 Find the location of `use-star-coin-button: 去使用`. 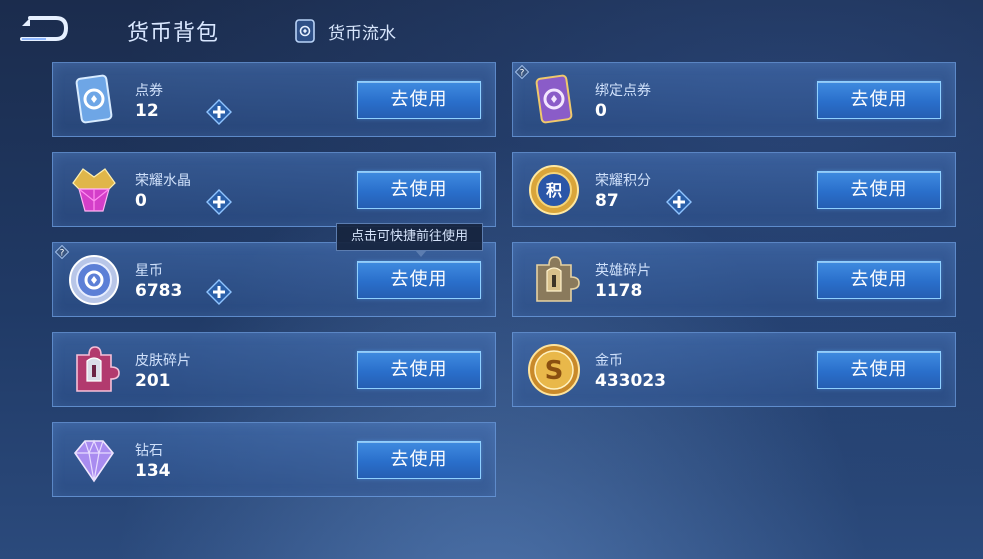

use-star-coin-button: 去使用 is located at coordinates (419, 280).